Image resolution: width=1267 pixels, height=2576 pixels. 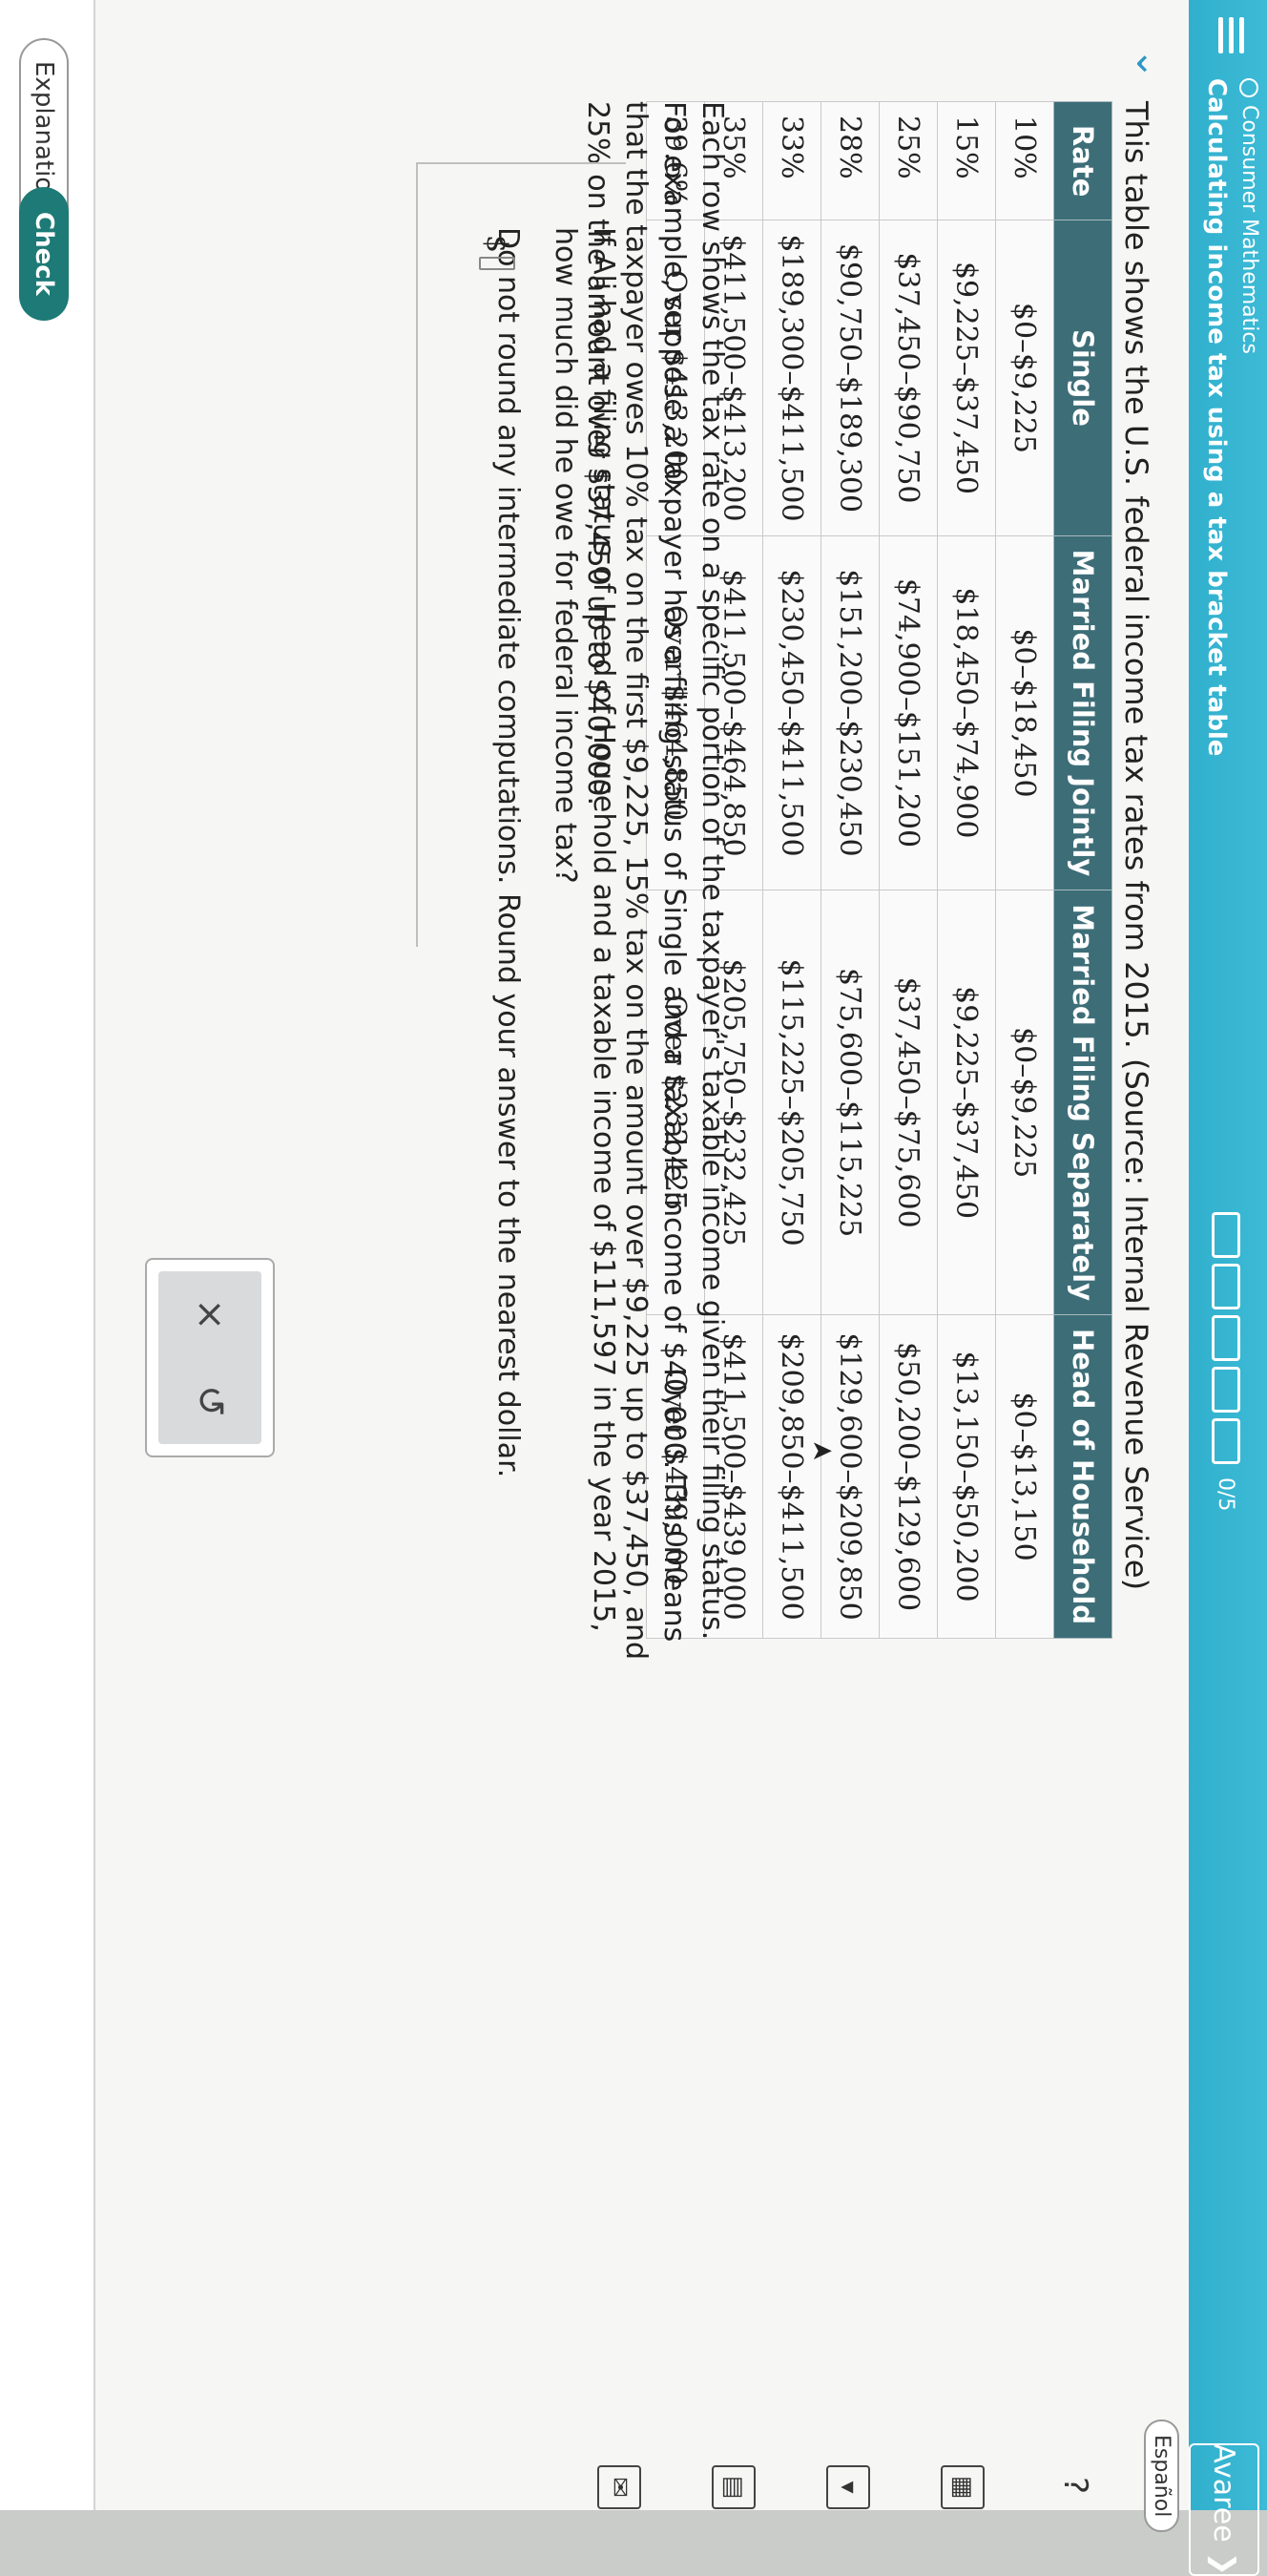 I want to click on table-cell: $209,850–$411,500, so click(x=791, y=1476).